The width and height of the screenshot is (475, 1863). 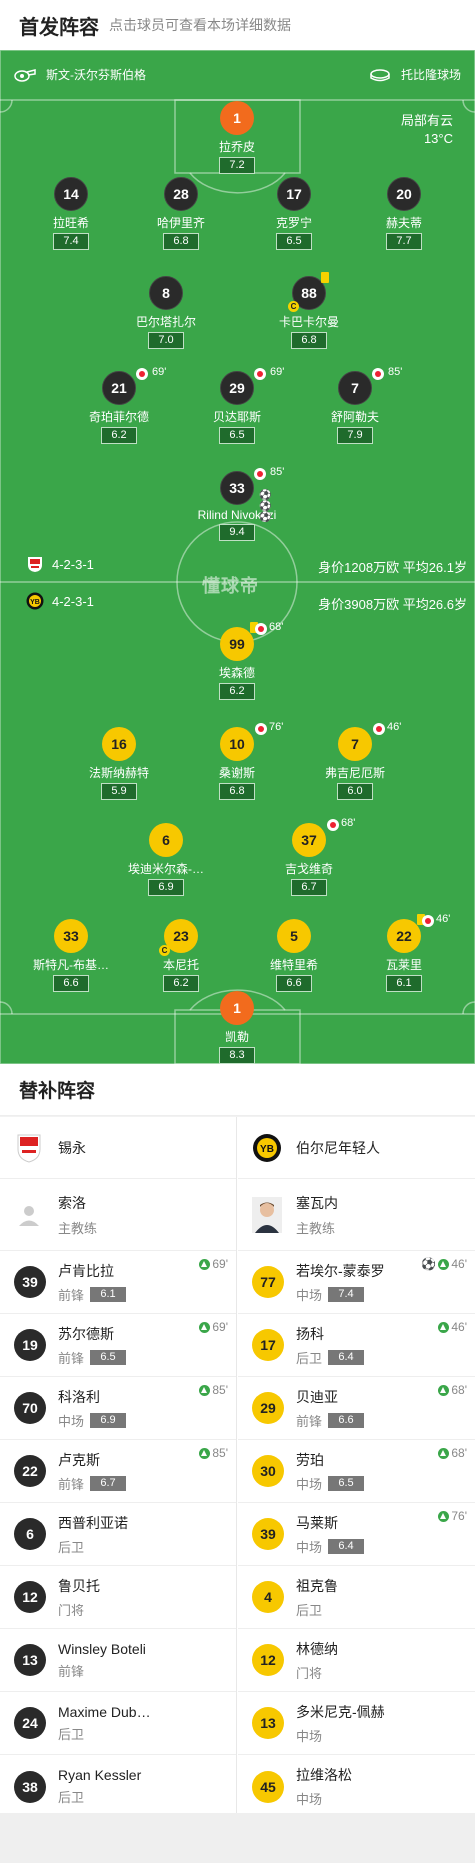 What do you see at coordinates (180, 965) in the screenshot?
I see `player-name: 本尼托` at bounding box center [180, 965].